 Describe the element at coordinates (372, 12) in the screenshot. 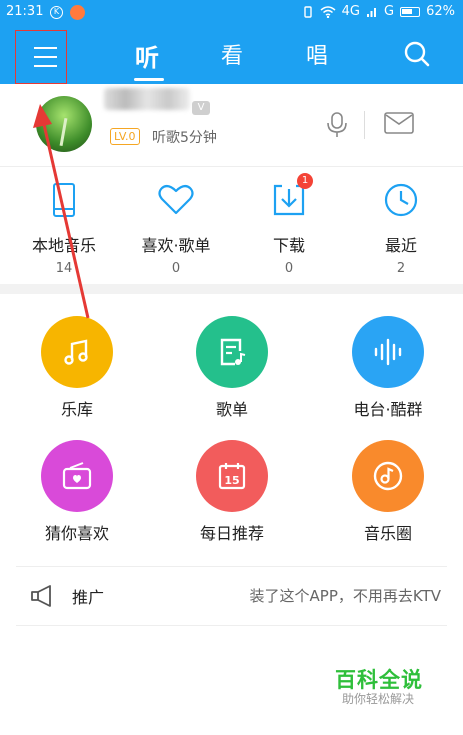

I see `signal-icon` at that location.